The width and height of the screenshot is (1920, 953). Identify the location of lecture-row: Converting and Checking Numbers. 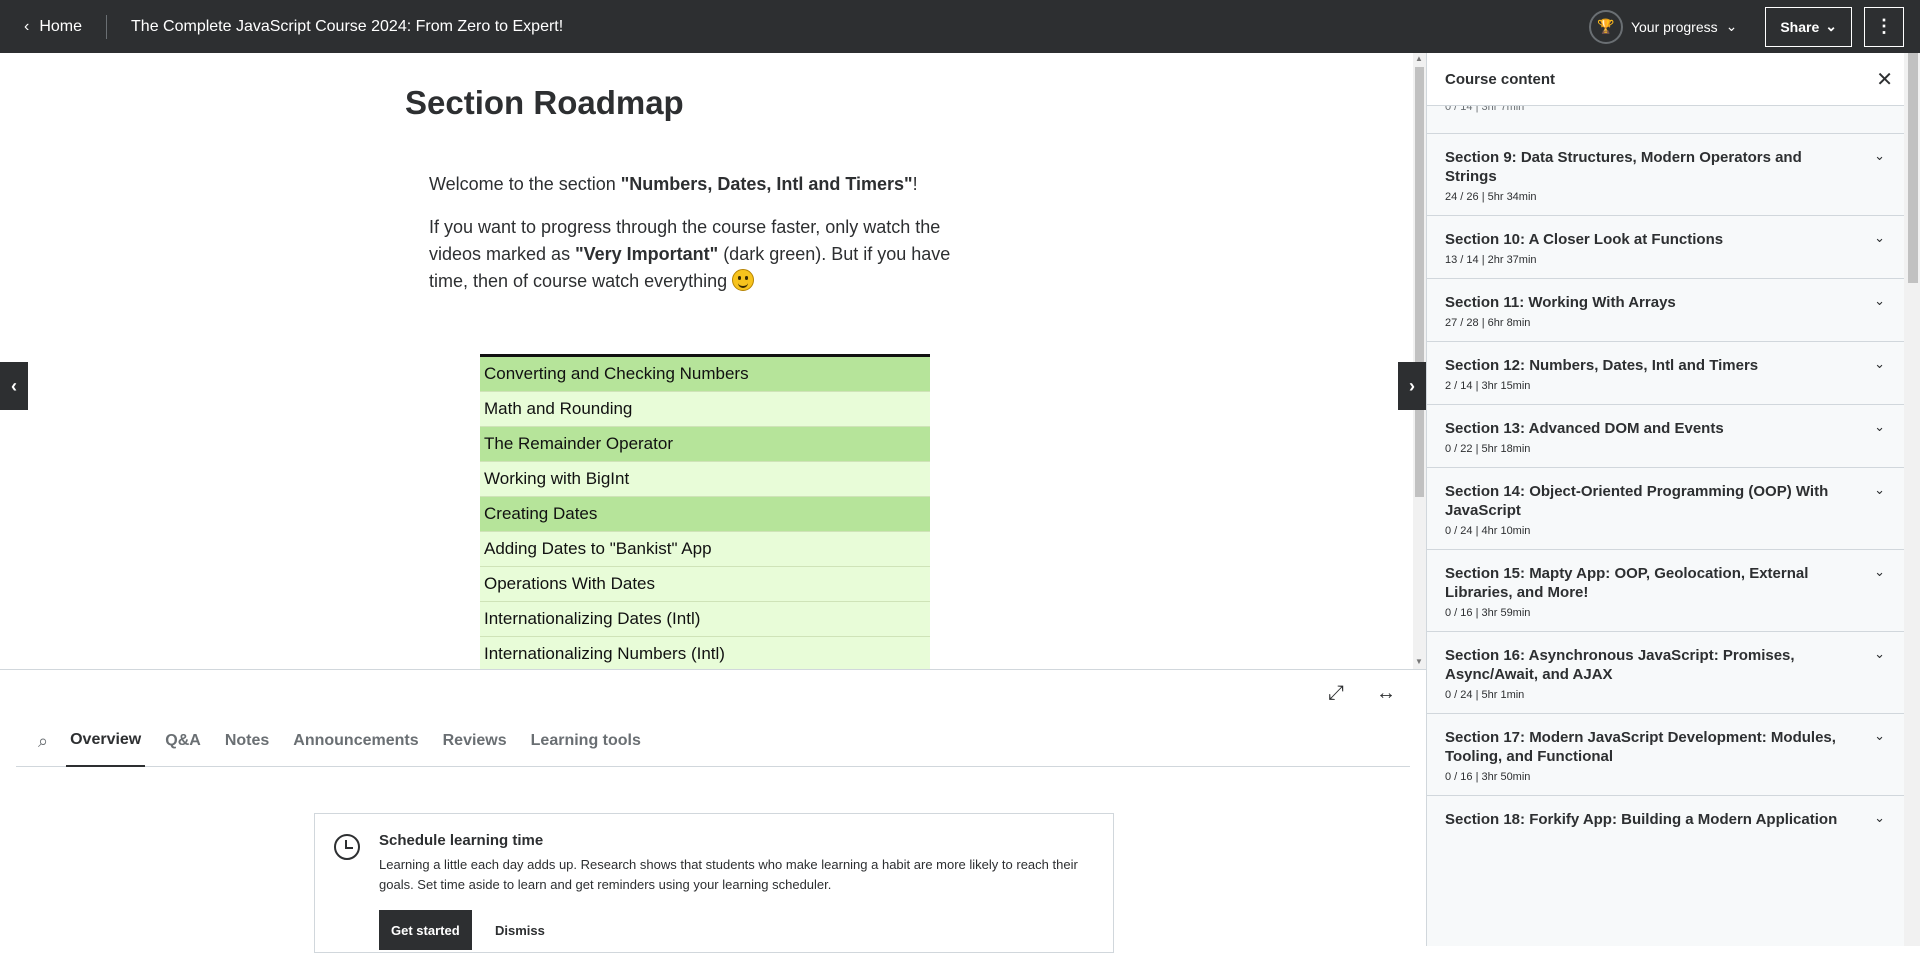
(705, 374).